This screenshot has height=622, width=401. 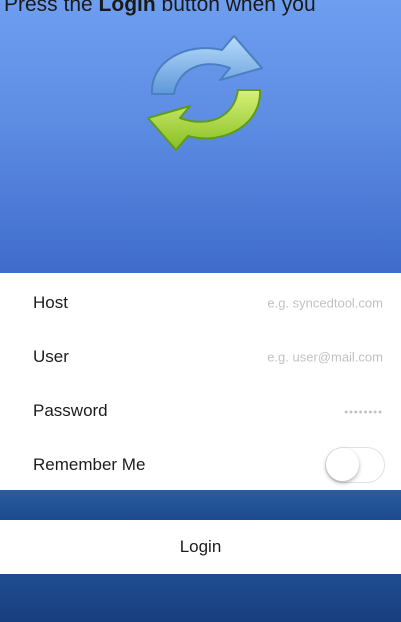 I want to click on login-button: Login, so click(x=200, y=547).